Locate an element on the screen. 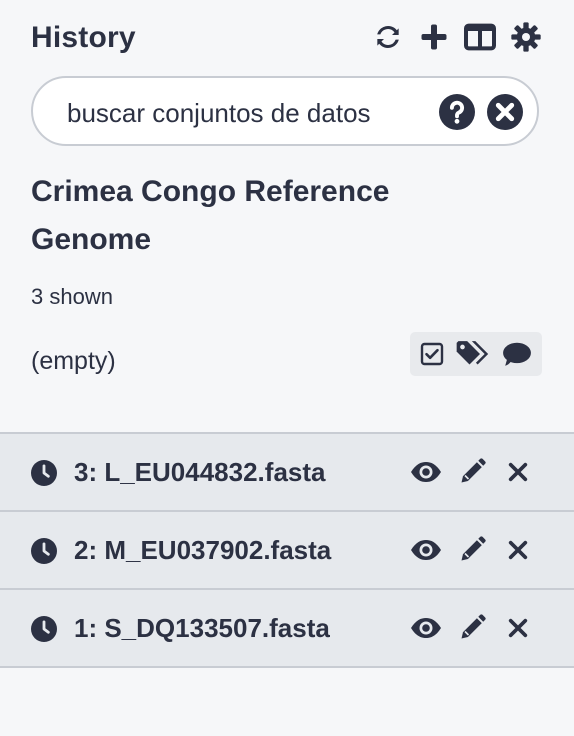 This screenshot has width=574, height=736. columns-icon is located at coordinates (480, 37).